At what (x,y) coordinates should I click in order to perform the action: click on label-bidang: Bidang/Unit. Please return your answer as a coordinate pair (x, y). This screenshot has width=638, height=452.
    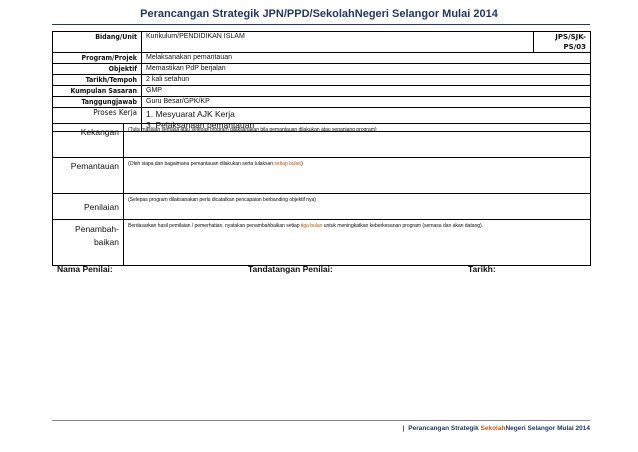
    Looking at the image, I should click on (97, 42).